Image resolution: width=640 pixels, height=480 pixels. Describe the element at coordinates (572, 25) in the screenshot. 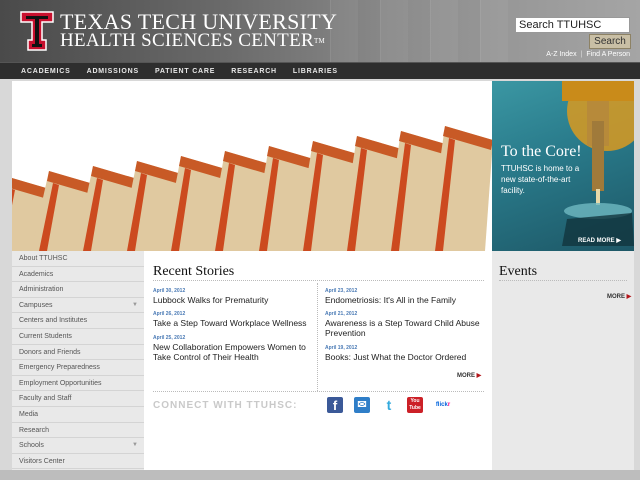

I see `search-input` at that location.